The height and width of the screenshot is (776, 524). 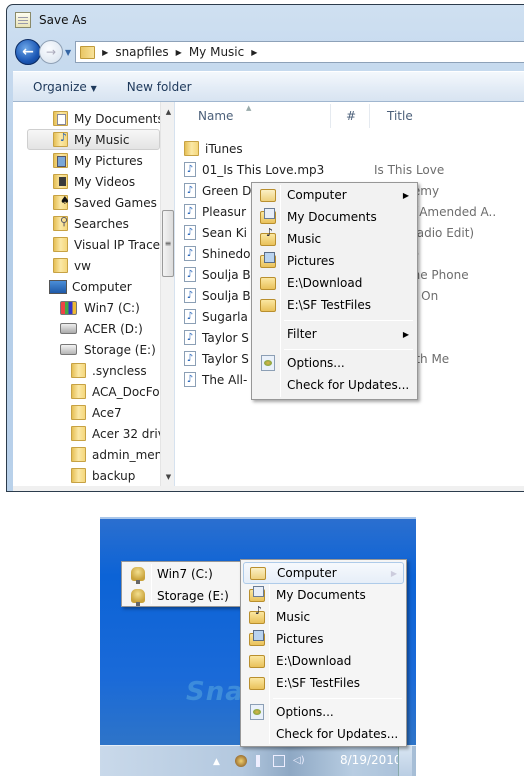 What do you see at coordinates (334, 283) in the screenshot?
I see `menu-item-download: E:\Download` at bounding box center [334, 283].